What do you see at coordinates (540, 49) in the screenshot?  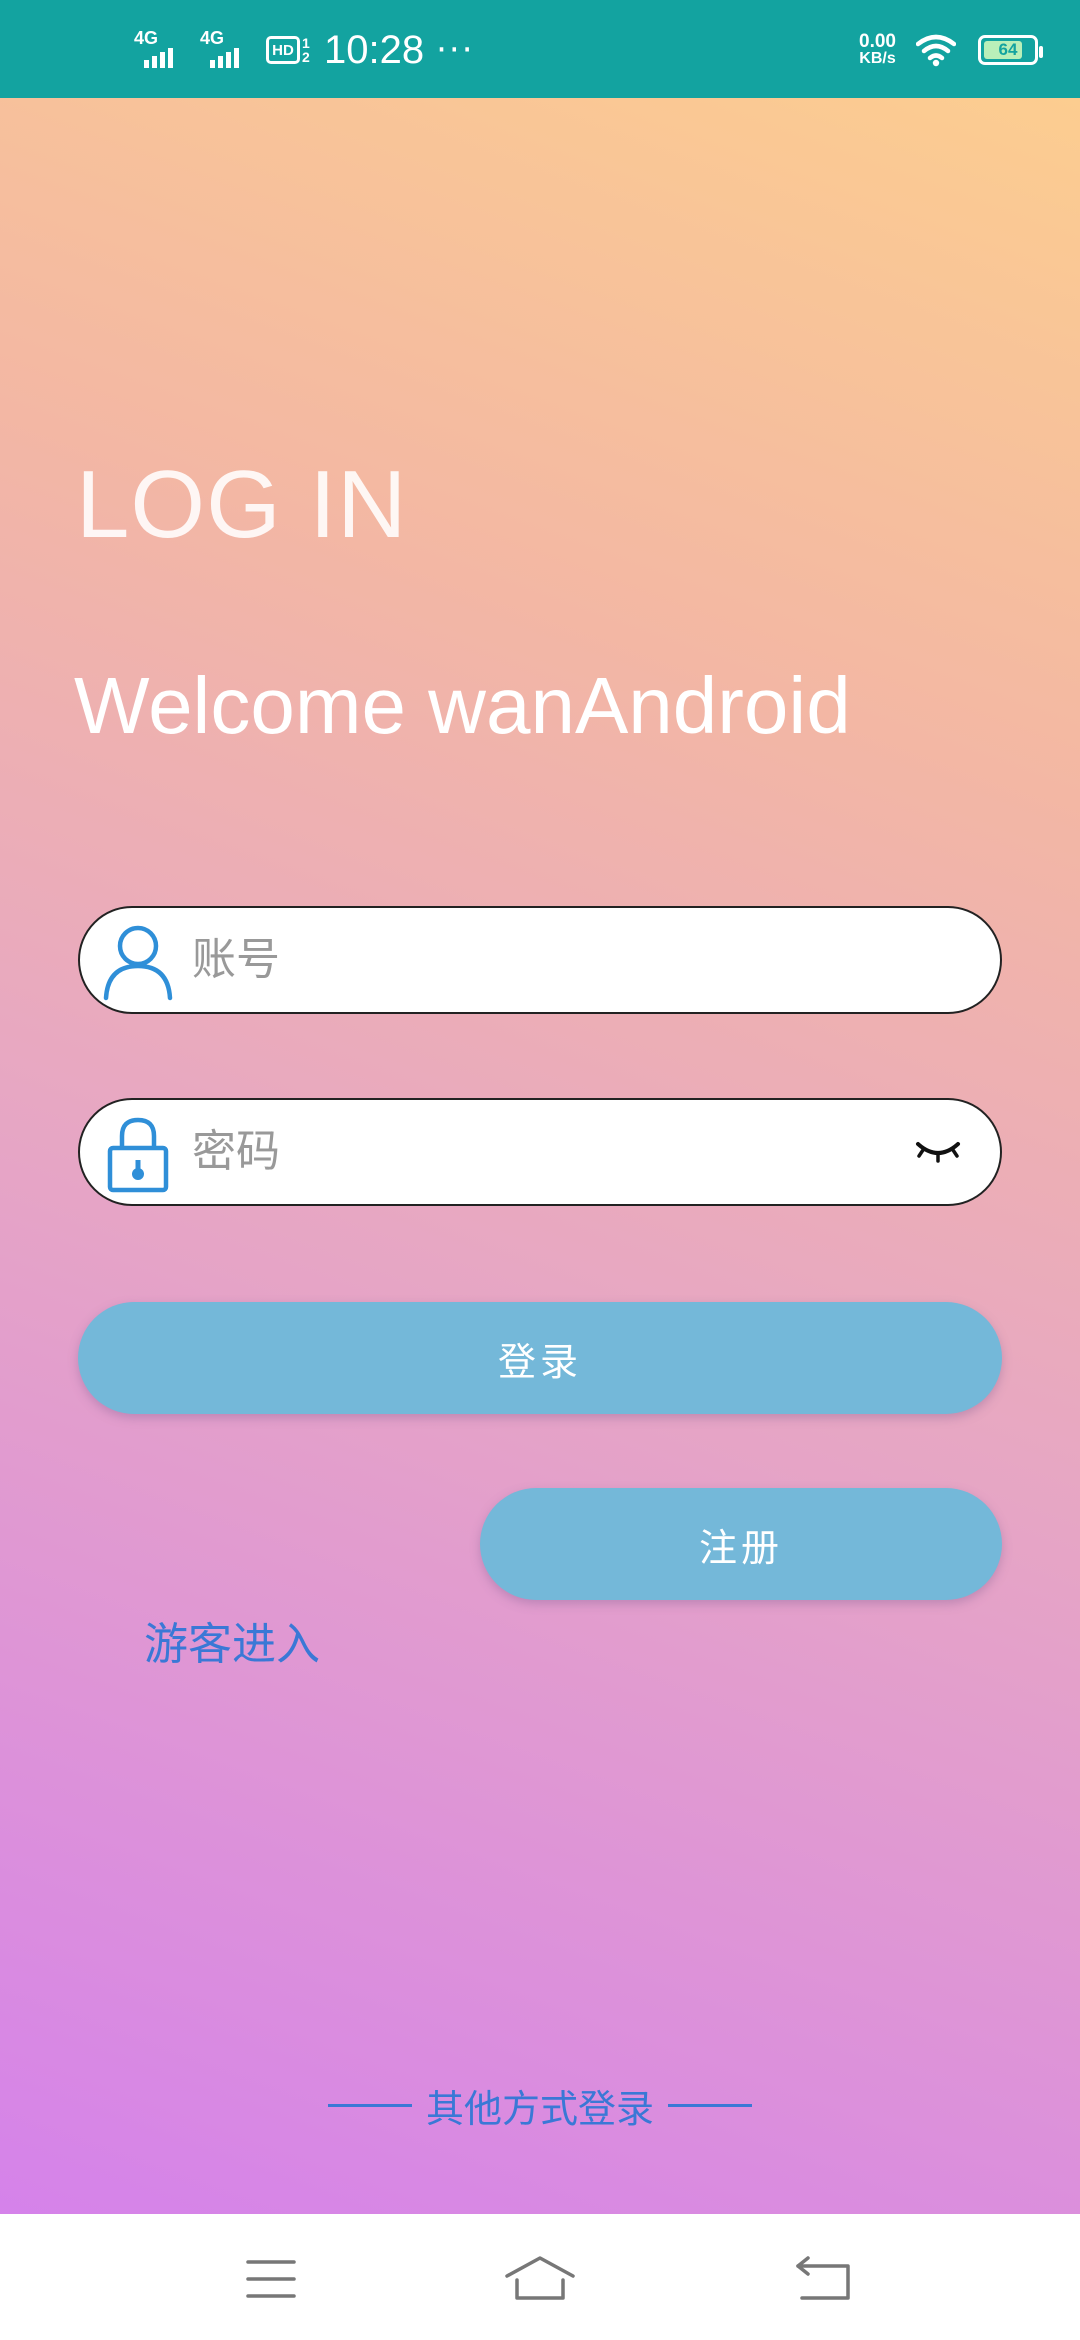 I see `status-bar: 4G 4G HD 1 2 10:28 ··· 0.00 KB/s 64` at bounding box center [540, 49].